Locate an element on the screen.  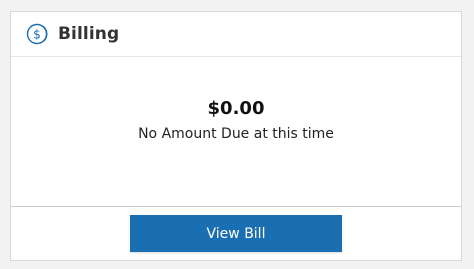
card-title: Billing is located at coordinates (89, 34).